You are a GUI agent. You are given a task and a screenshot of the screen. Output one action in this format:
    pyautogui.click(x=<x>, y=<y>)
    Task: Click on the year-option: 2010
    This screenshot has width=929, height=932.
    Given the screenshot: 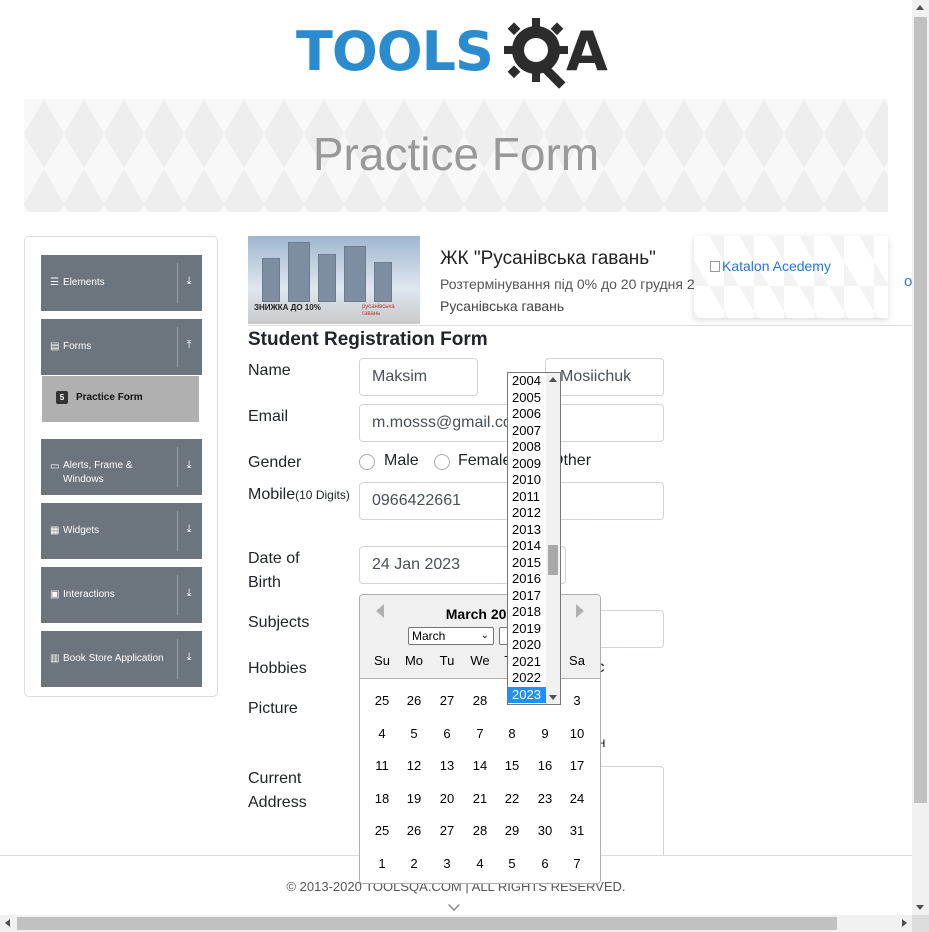 What is the action you would take?
    pyautogui.click(x=527, y=480)
    